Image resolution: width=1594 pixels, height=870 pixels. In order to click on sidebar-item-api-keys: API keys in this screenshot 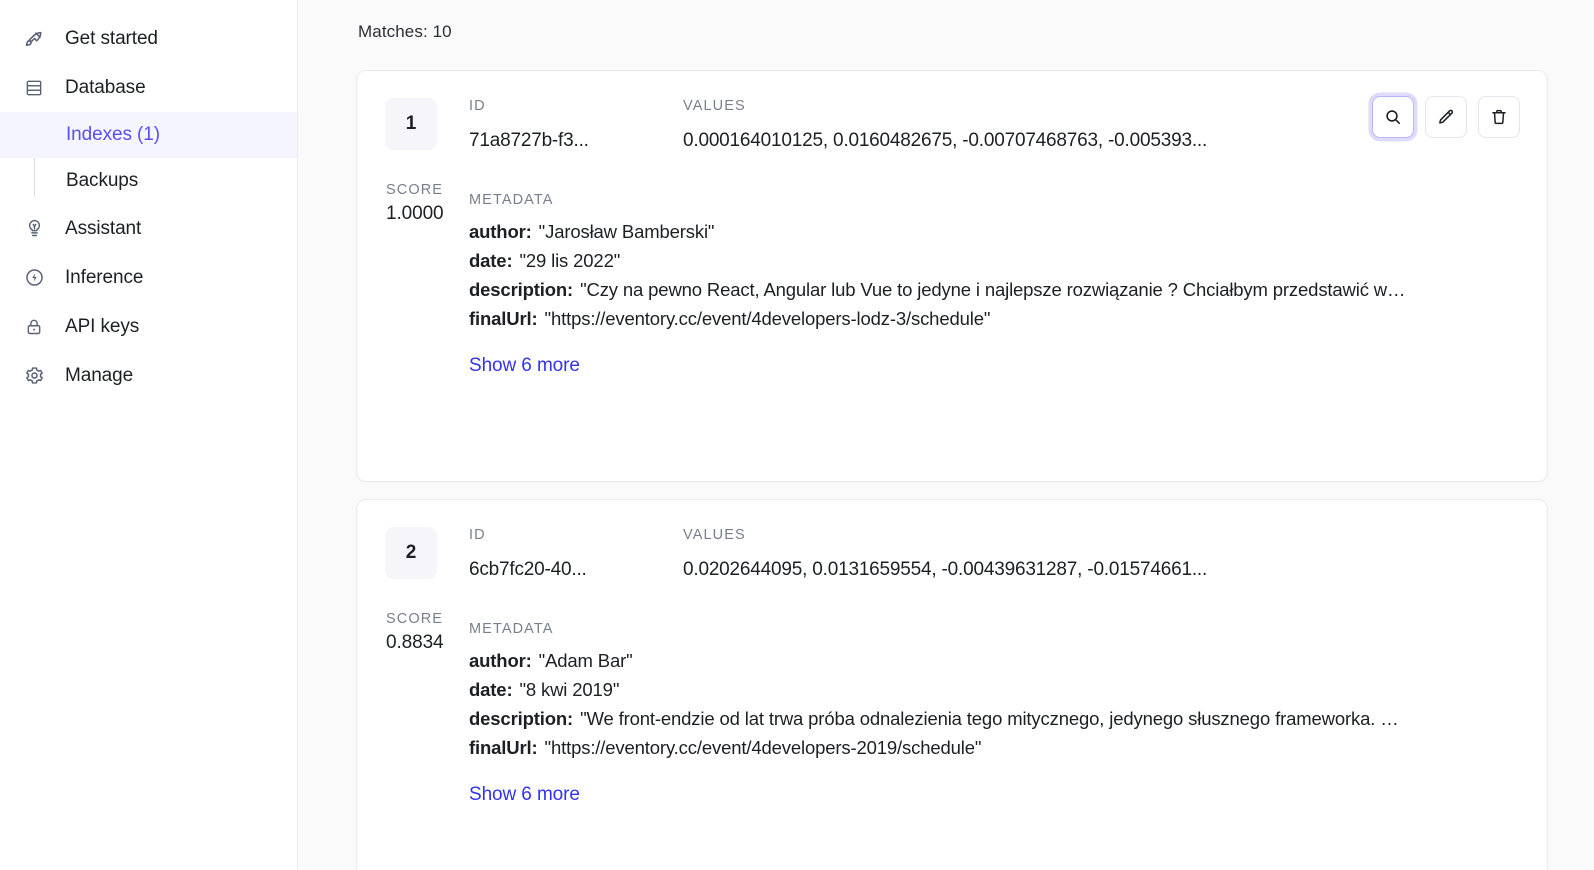, I will do `click(148, 326)`.